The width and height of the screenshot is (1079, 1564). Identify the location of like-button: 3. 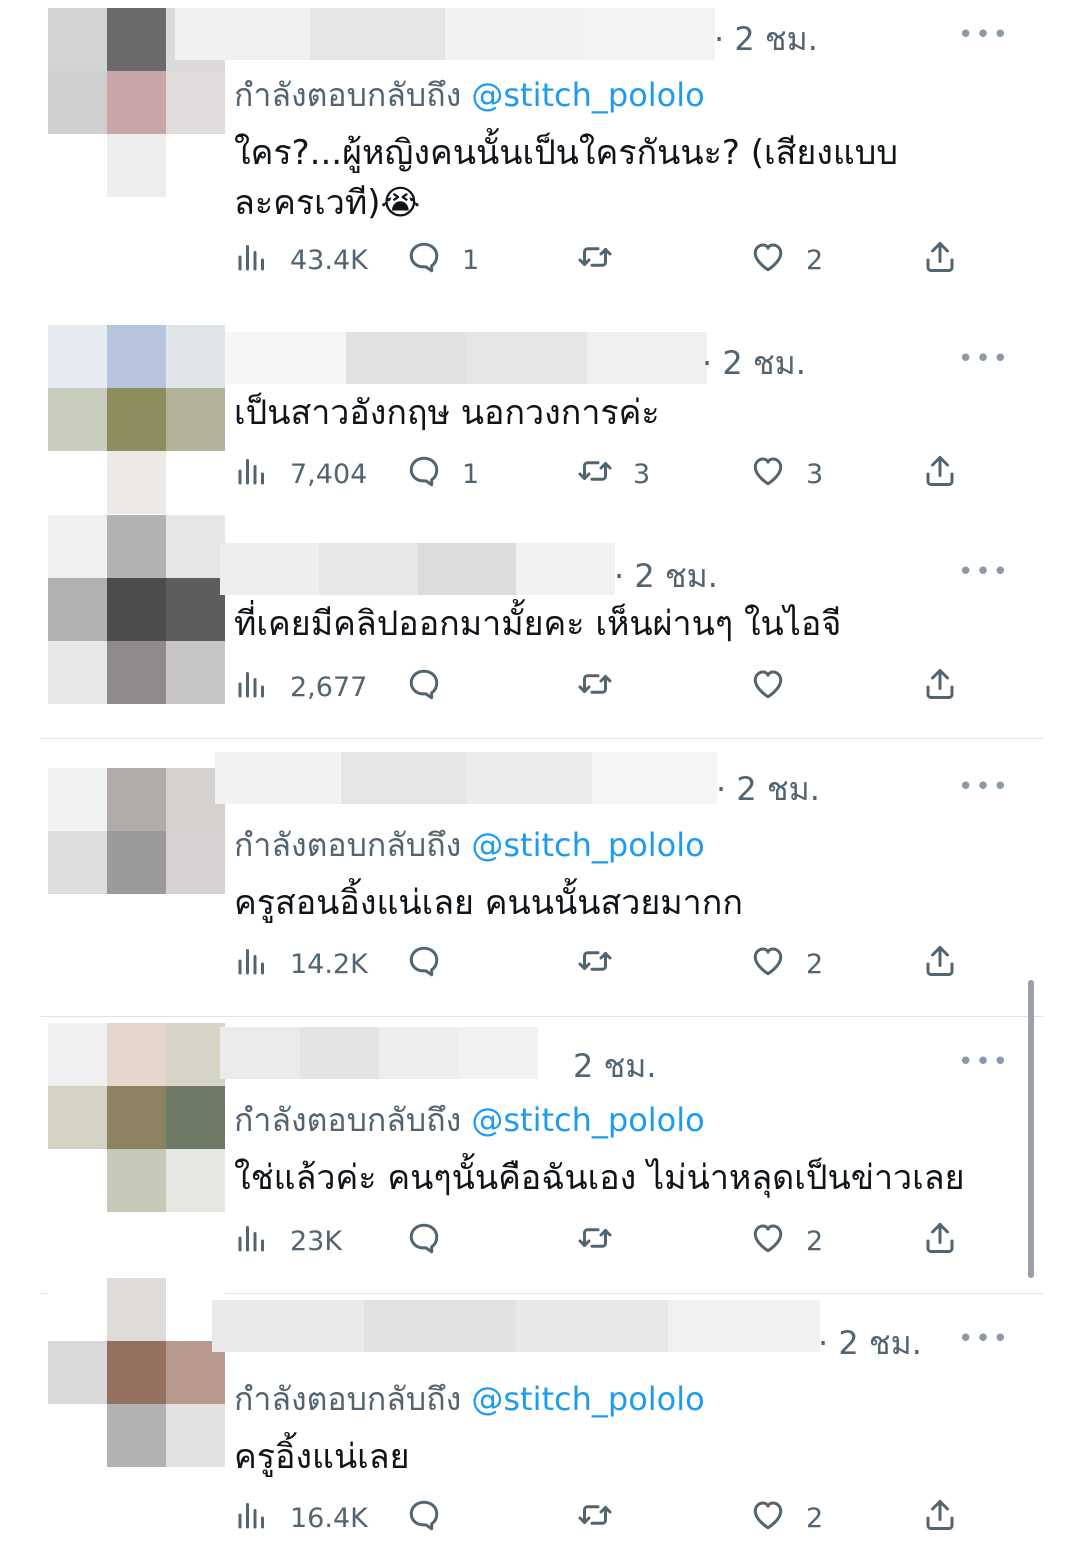
(786, 474).